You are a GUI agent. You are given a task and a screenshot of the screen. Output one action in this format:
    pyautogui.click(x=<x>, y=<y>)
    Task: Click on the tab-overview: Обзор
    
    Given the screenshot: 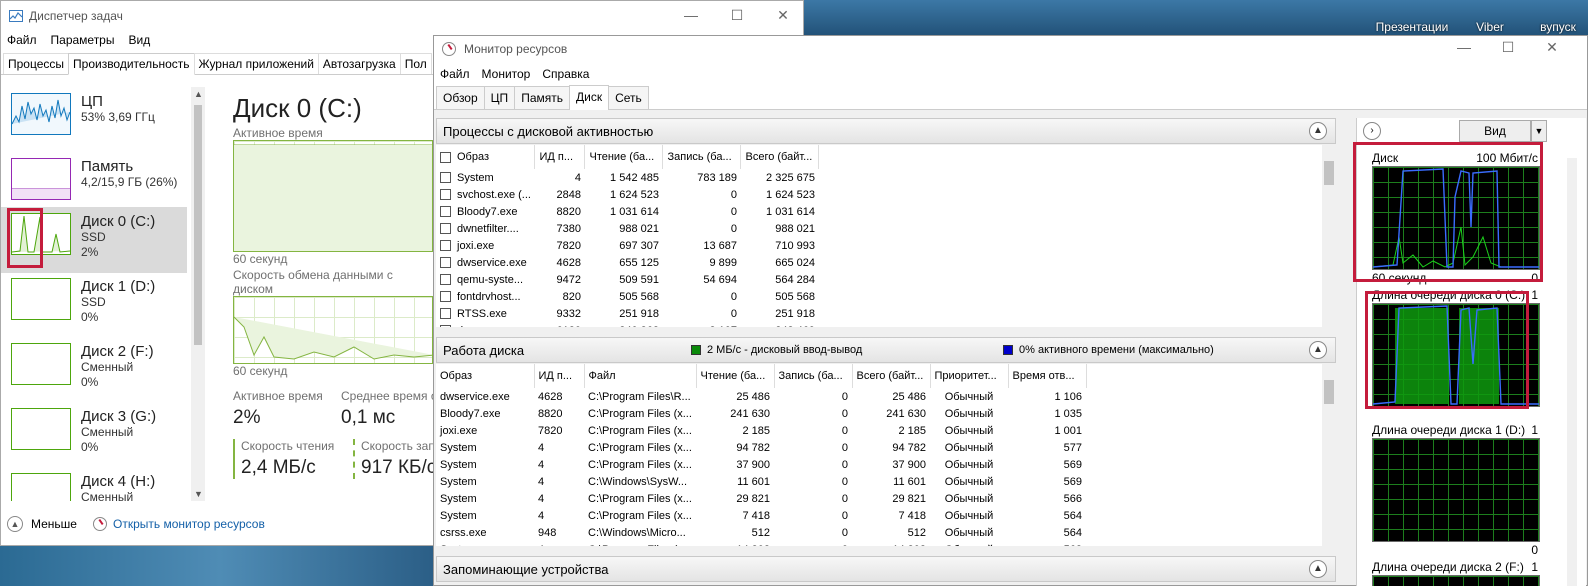 What is the action you would take?
    pyautogui.click(x=460, y=97)
    